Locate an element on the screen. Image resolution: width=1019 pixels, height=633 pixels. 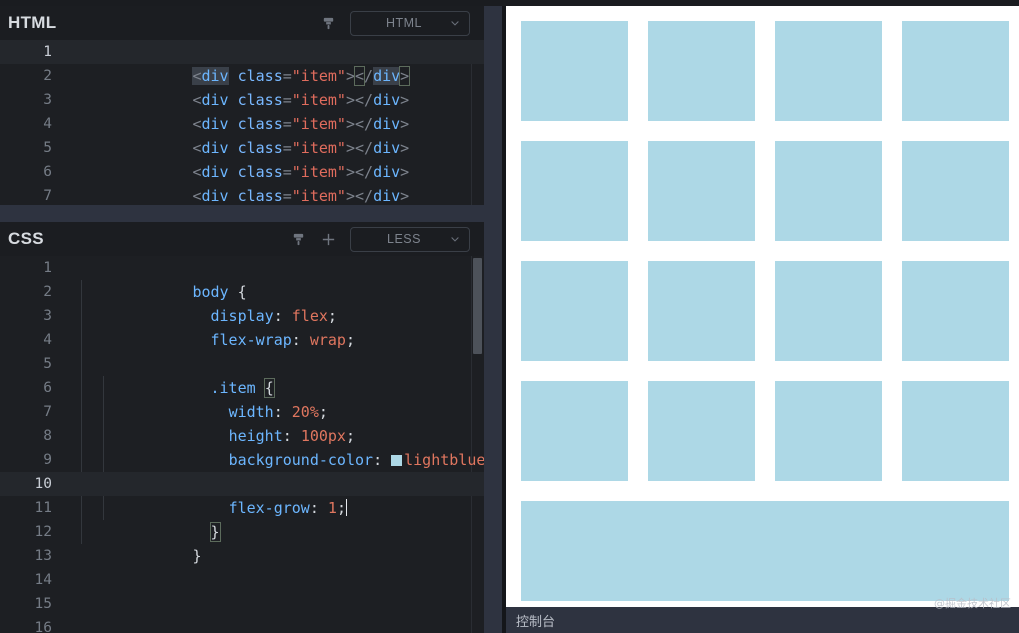
code-line: 2 display: flex; is located at coordinates (242, 302).